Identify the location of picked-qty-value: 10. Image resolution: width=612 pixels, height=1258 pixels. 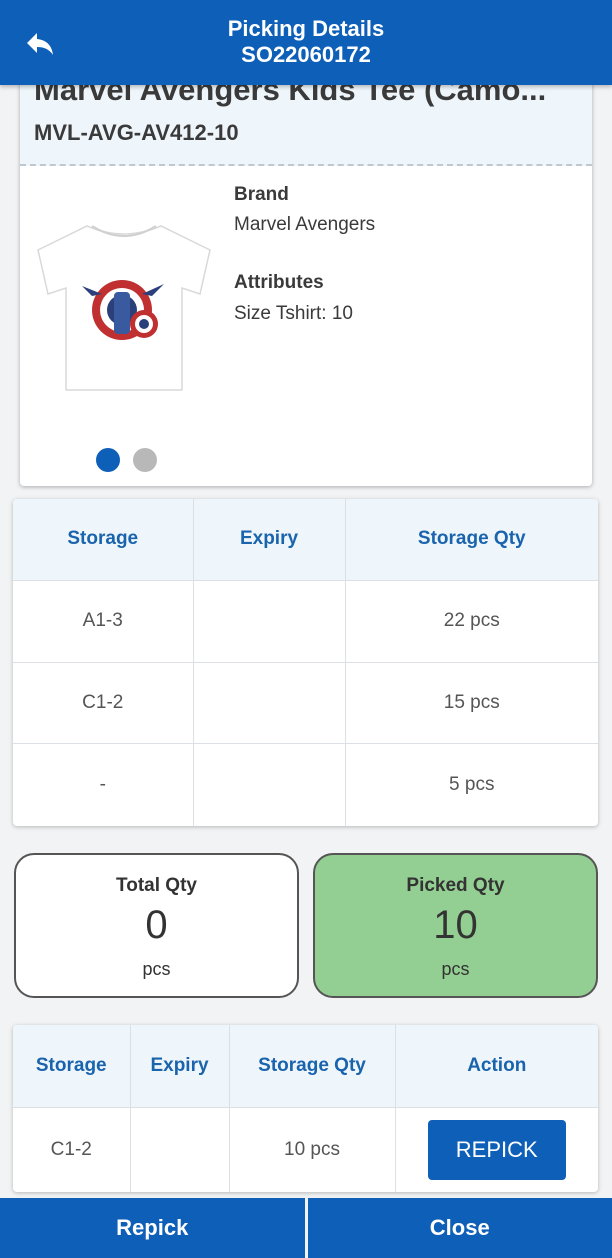
(455, 925).